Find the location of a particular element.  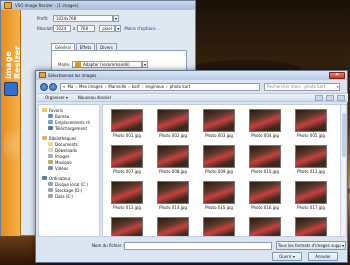

unit-select: pixel is located at coordinates (107, 28).